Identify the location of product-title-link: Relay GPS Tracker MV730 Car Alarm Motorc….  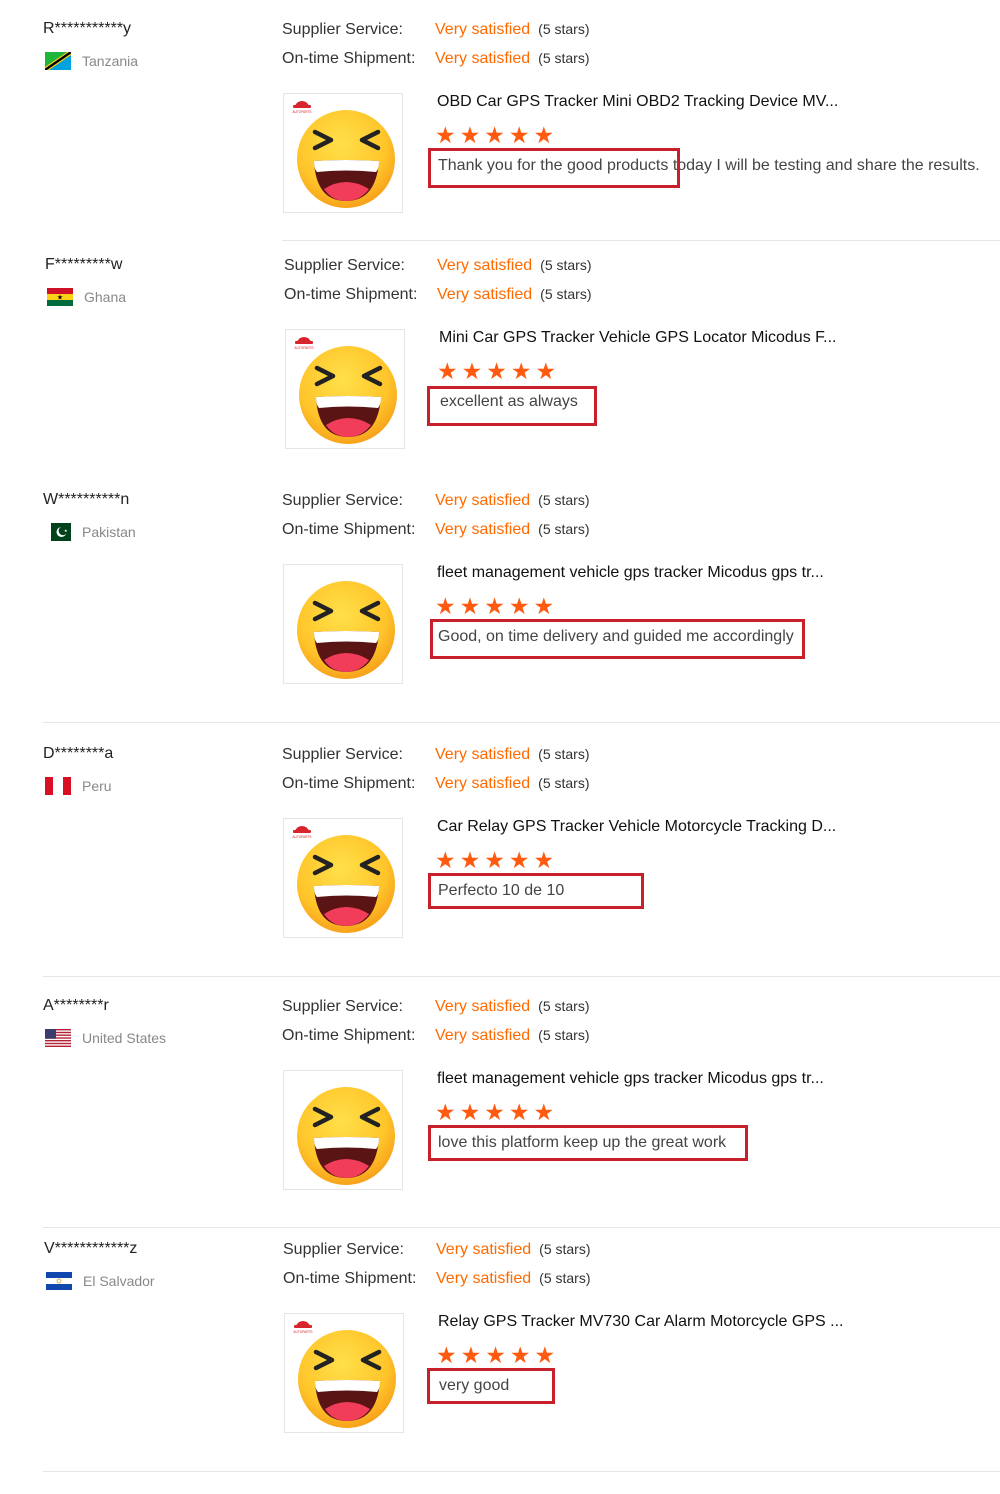
(640, 1322).